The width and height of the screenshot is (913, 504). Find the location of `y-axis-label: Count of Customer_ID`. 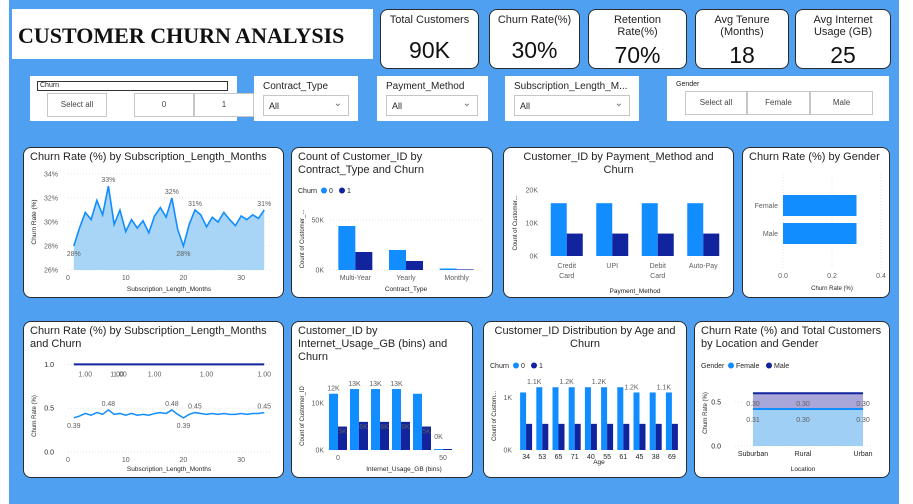

y-axis-label: Count of Customer_ID is located at coordinates (303, 415).